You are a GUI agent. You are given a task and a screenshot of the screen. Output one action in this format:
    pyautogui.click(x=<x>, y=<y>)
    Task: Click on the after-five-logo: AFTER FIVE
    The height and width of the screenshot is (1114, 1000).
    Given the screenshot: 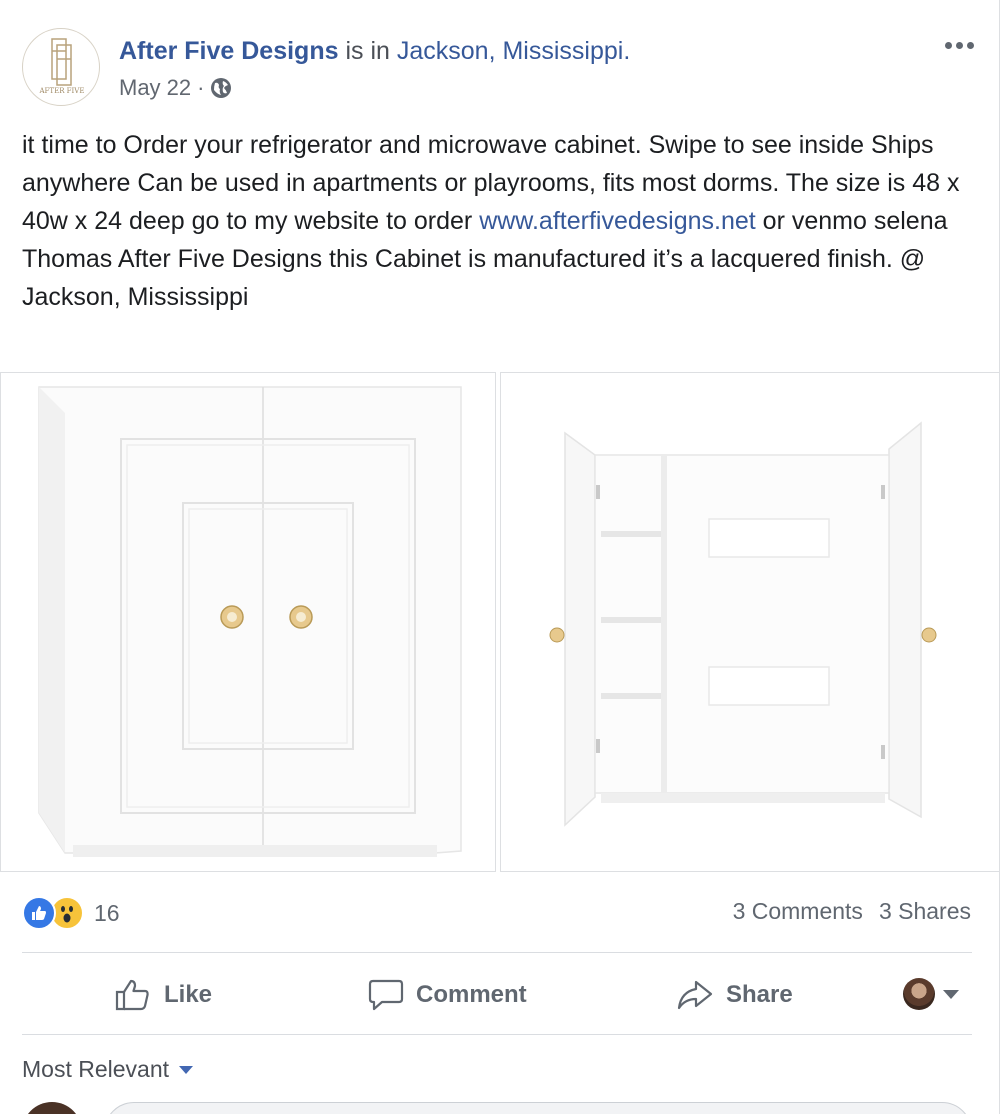 What is the action you would take?
    pyautogui.click(x=62, y=66)
    